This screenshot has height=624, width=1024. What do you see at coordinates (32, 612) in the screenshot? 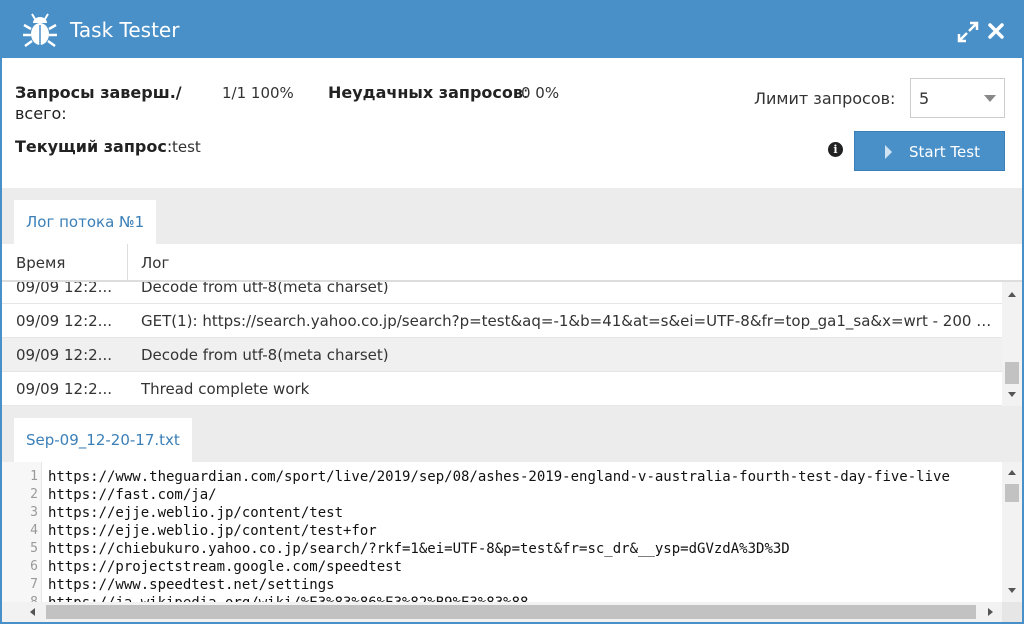
I see `scroll-left-arrow-icon` at bounding box center [32, 612].